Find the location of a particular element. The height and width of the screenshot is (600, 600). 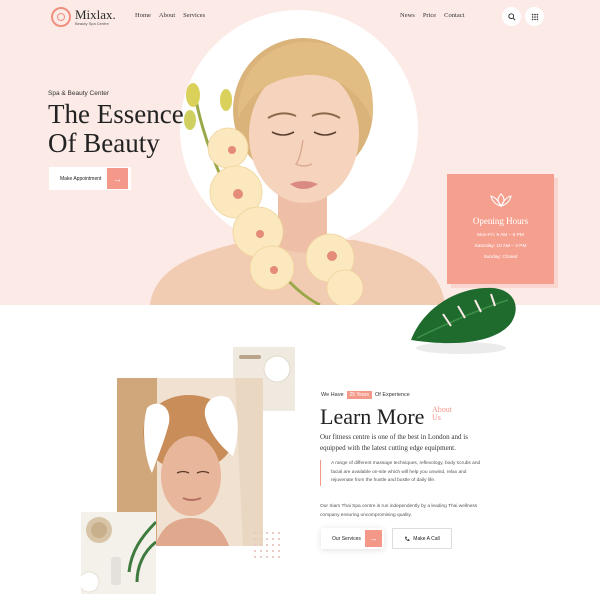

logo-icon is located at coordinates (61, 17).